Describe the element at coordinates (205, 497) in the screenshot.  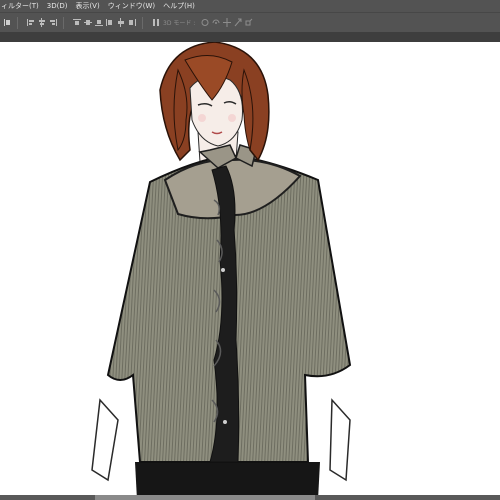
I see `scrollbar-thumb` at that location.